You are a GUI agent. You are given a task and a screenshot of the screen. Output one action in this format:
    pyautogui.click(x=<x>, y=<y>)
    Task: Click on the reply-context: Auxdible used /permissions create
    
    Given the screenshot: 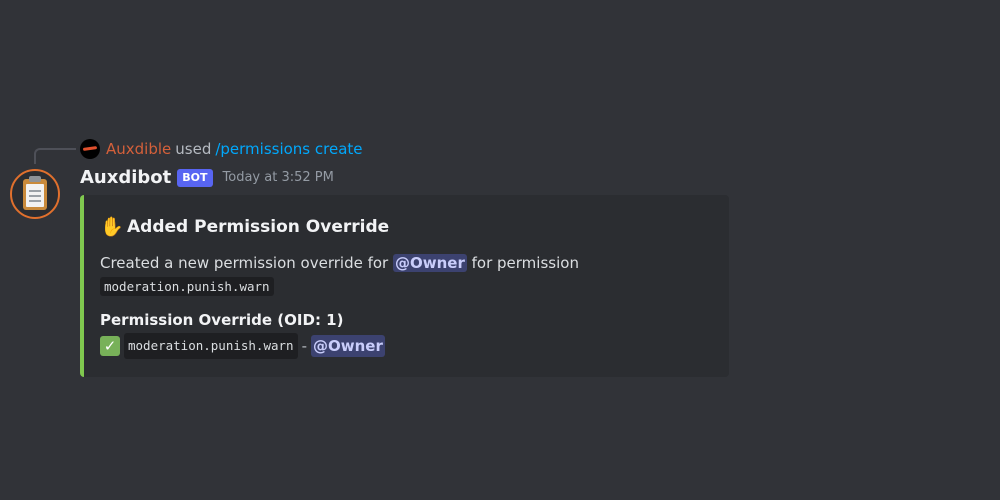 What is the action you would take?
    pyautogui.click(x=221, y=149)
    